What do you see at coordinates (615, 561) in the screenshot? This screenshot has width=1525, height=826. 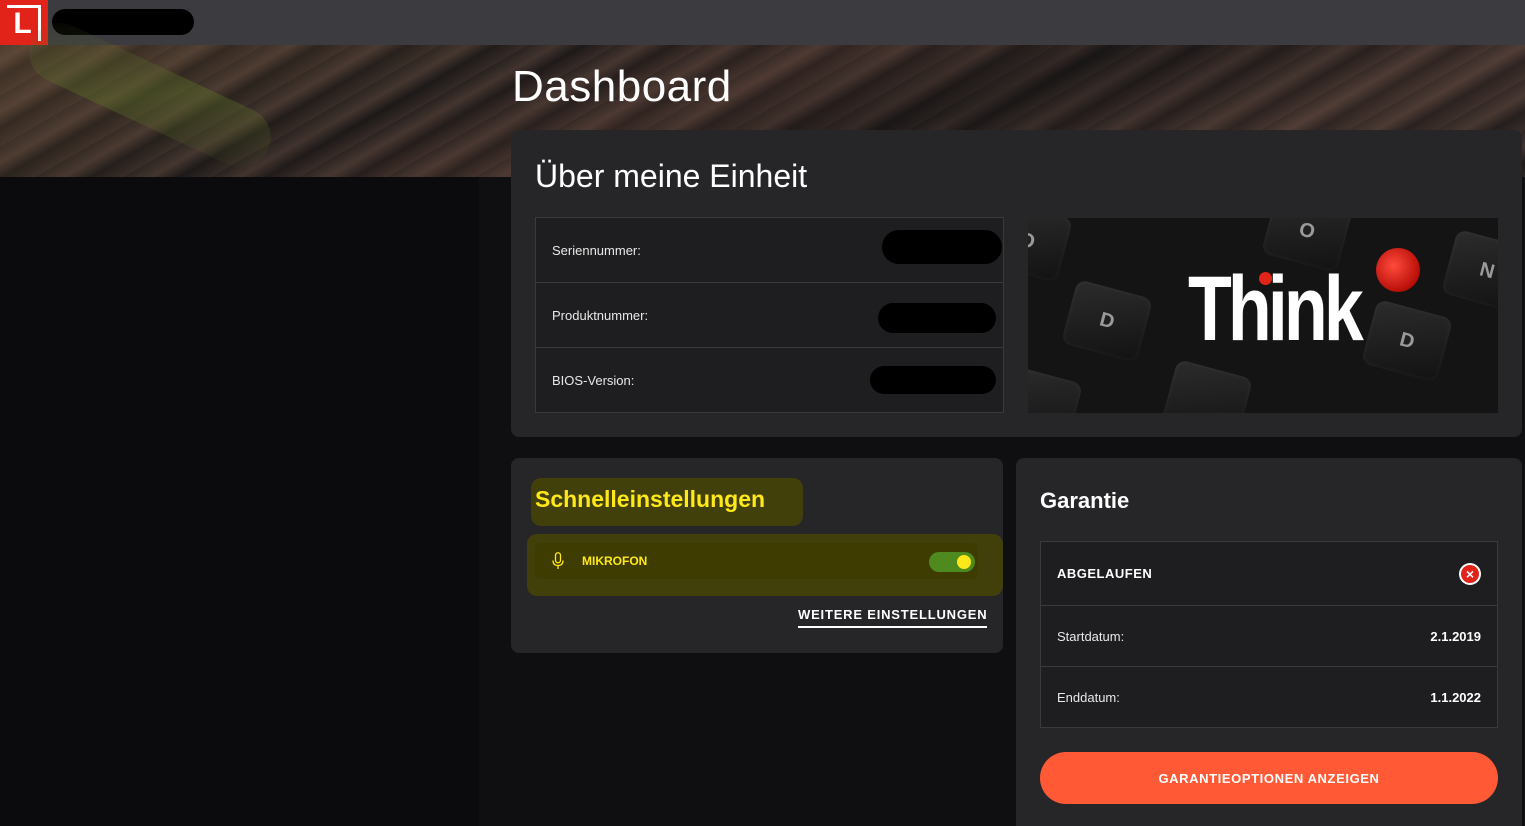 I see `microphone-label: MIKROFON` at bounding box center [615, 561].